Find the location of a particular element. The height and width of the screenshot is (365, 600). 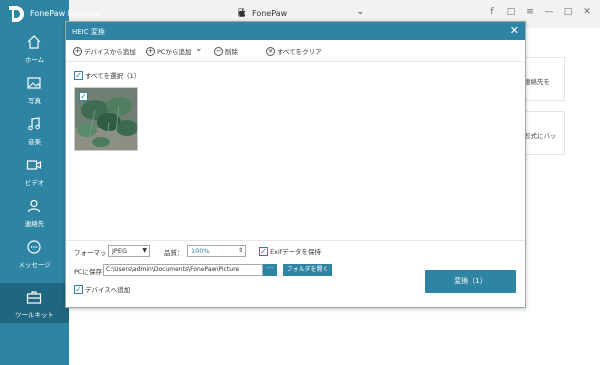

sidebar-item-contacts: 連絡先 is located at coordinates (34, 212).